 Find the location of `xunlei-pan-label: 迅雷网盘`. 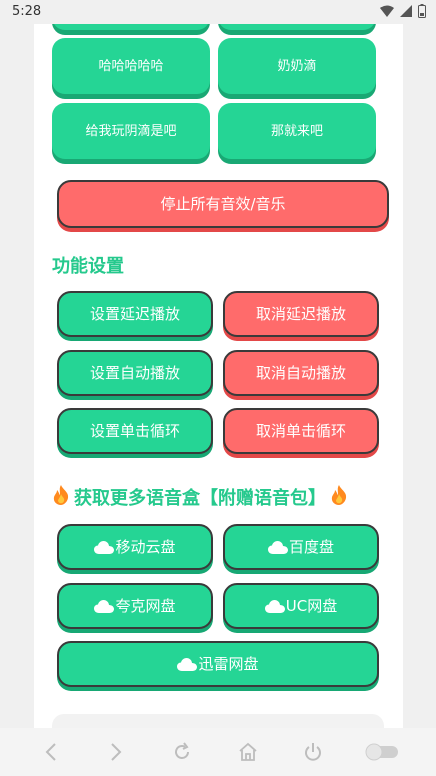

xunlei-pan-label: 迅雷网盘 is located at coordinates (228, 663).